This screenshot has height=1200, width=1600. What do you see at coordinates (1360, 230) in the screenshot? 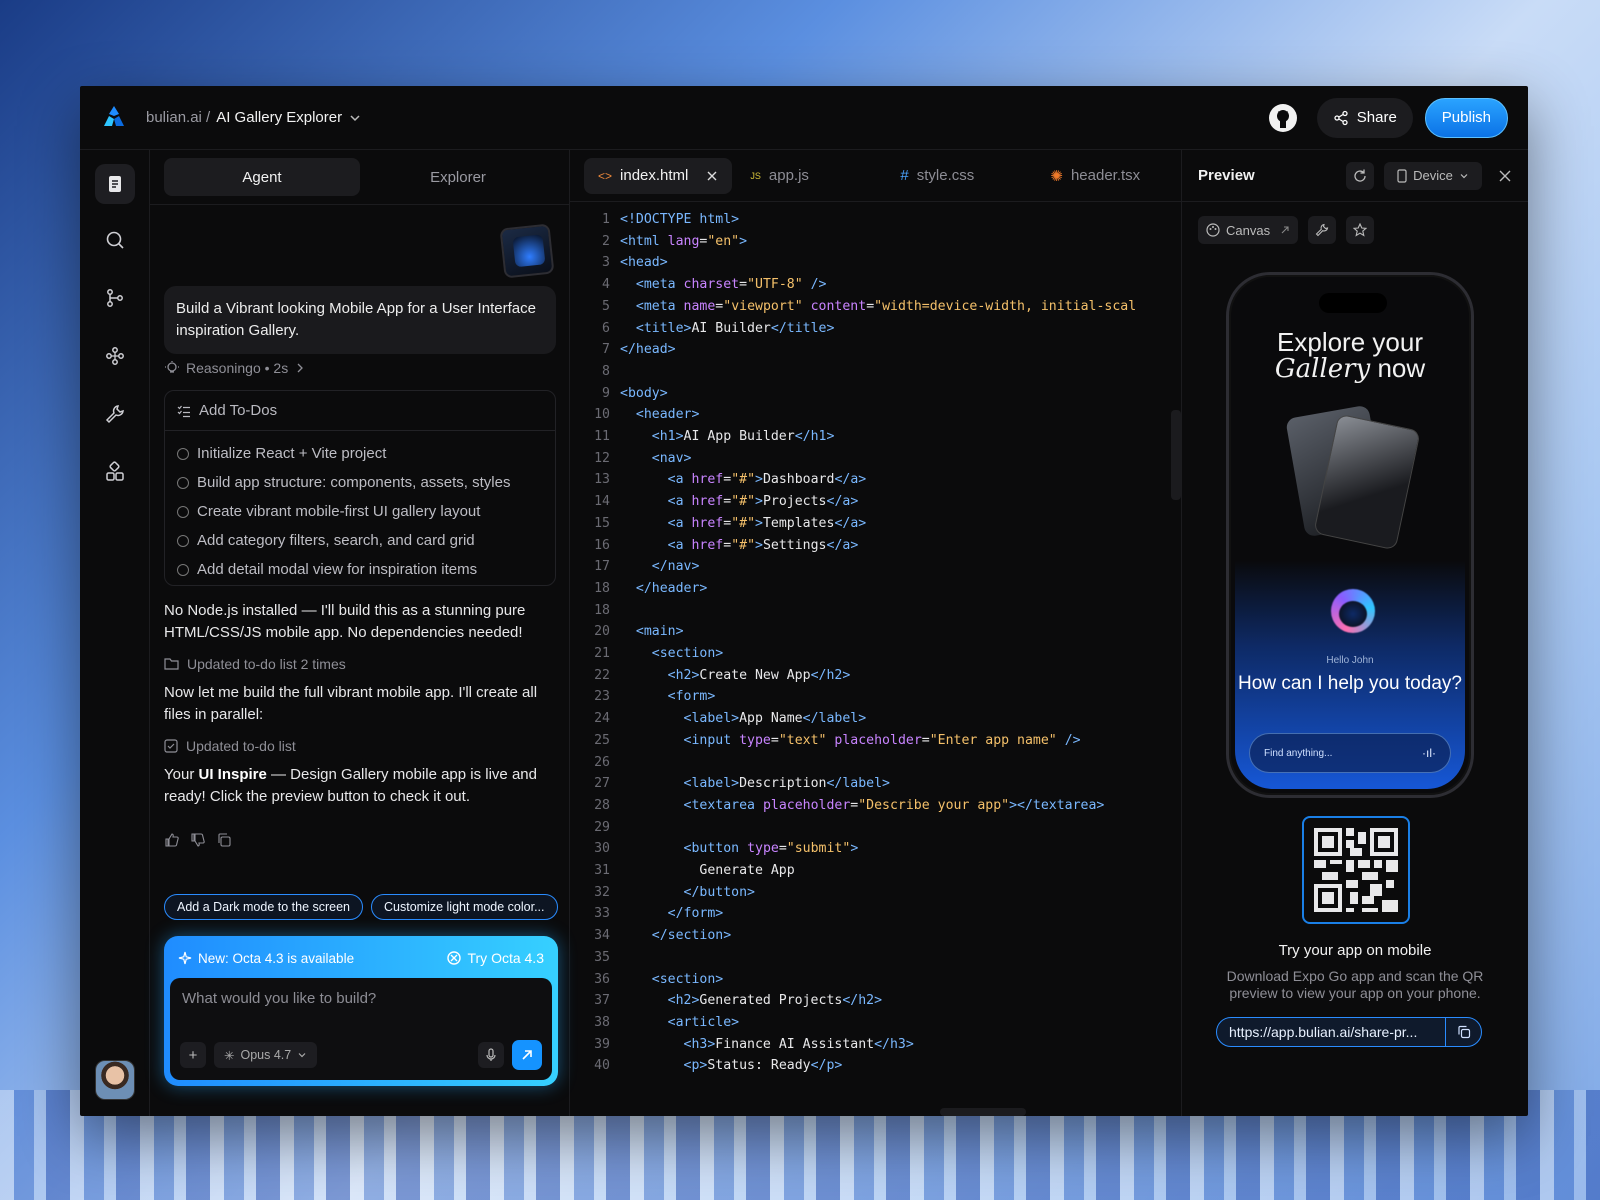
I see `star-icon` at bounding box center [1360, 230].